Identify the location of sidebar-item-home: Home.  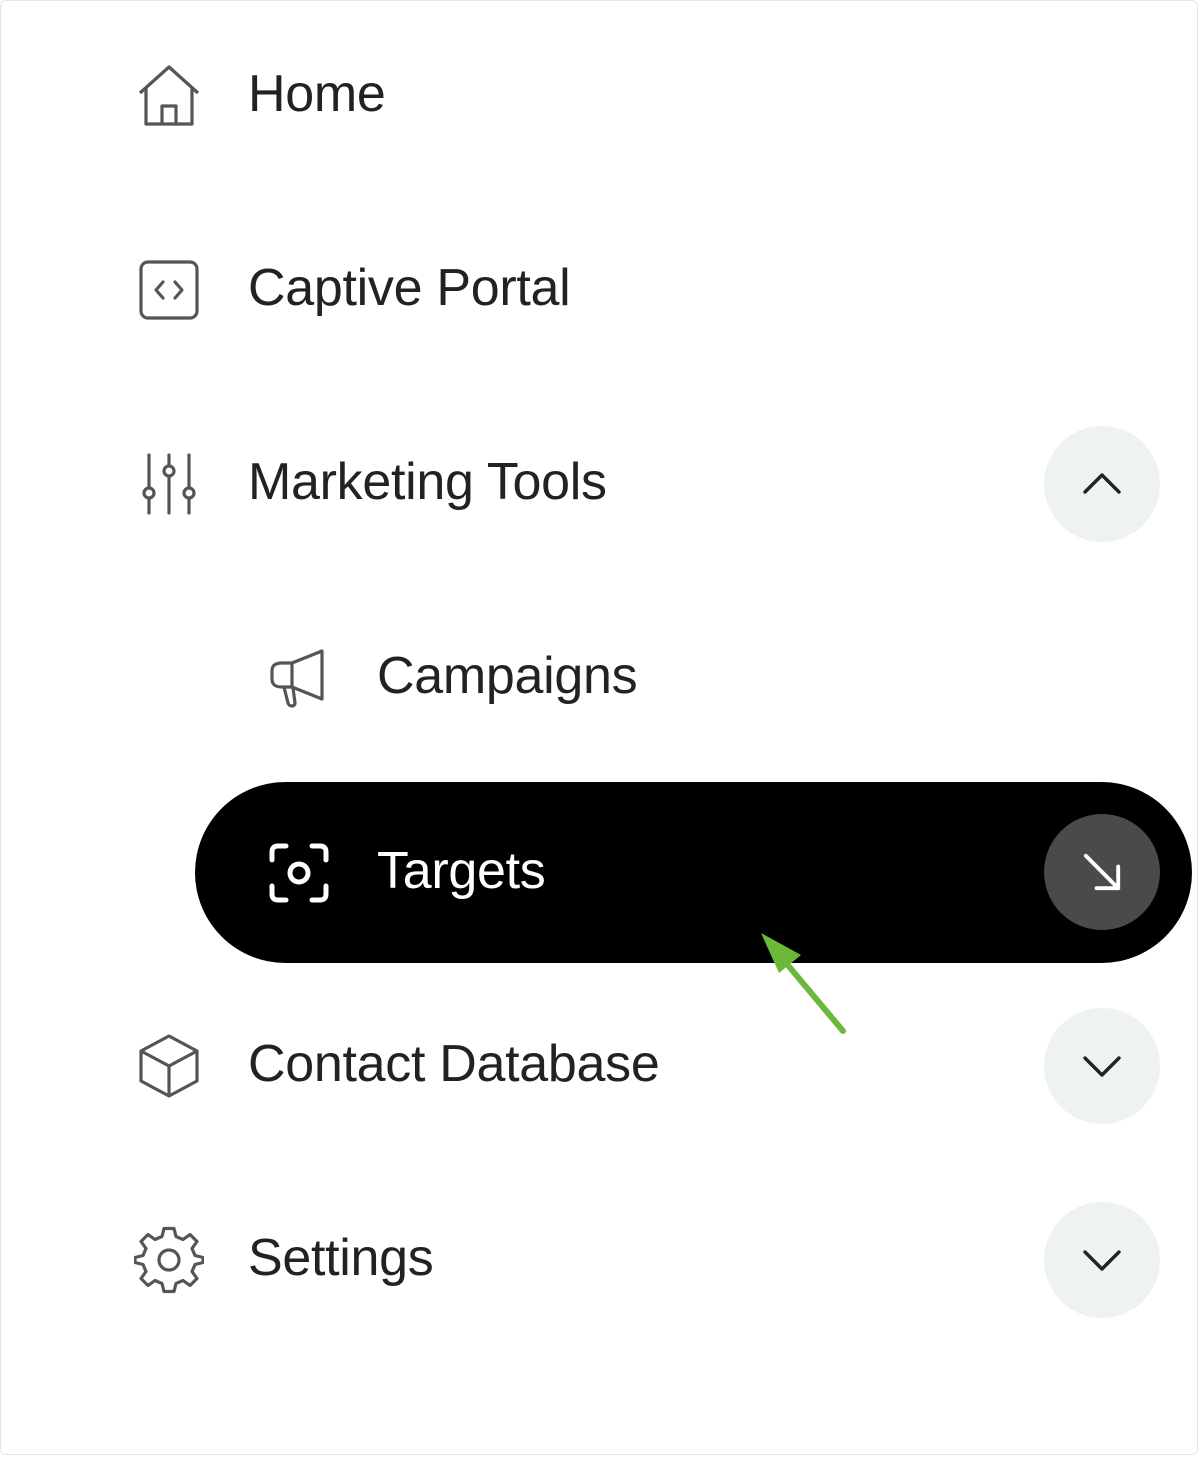
(600, 96).